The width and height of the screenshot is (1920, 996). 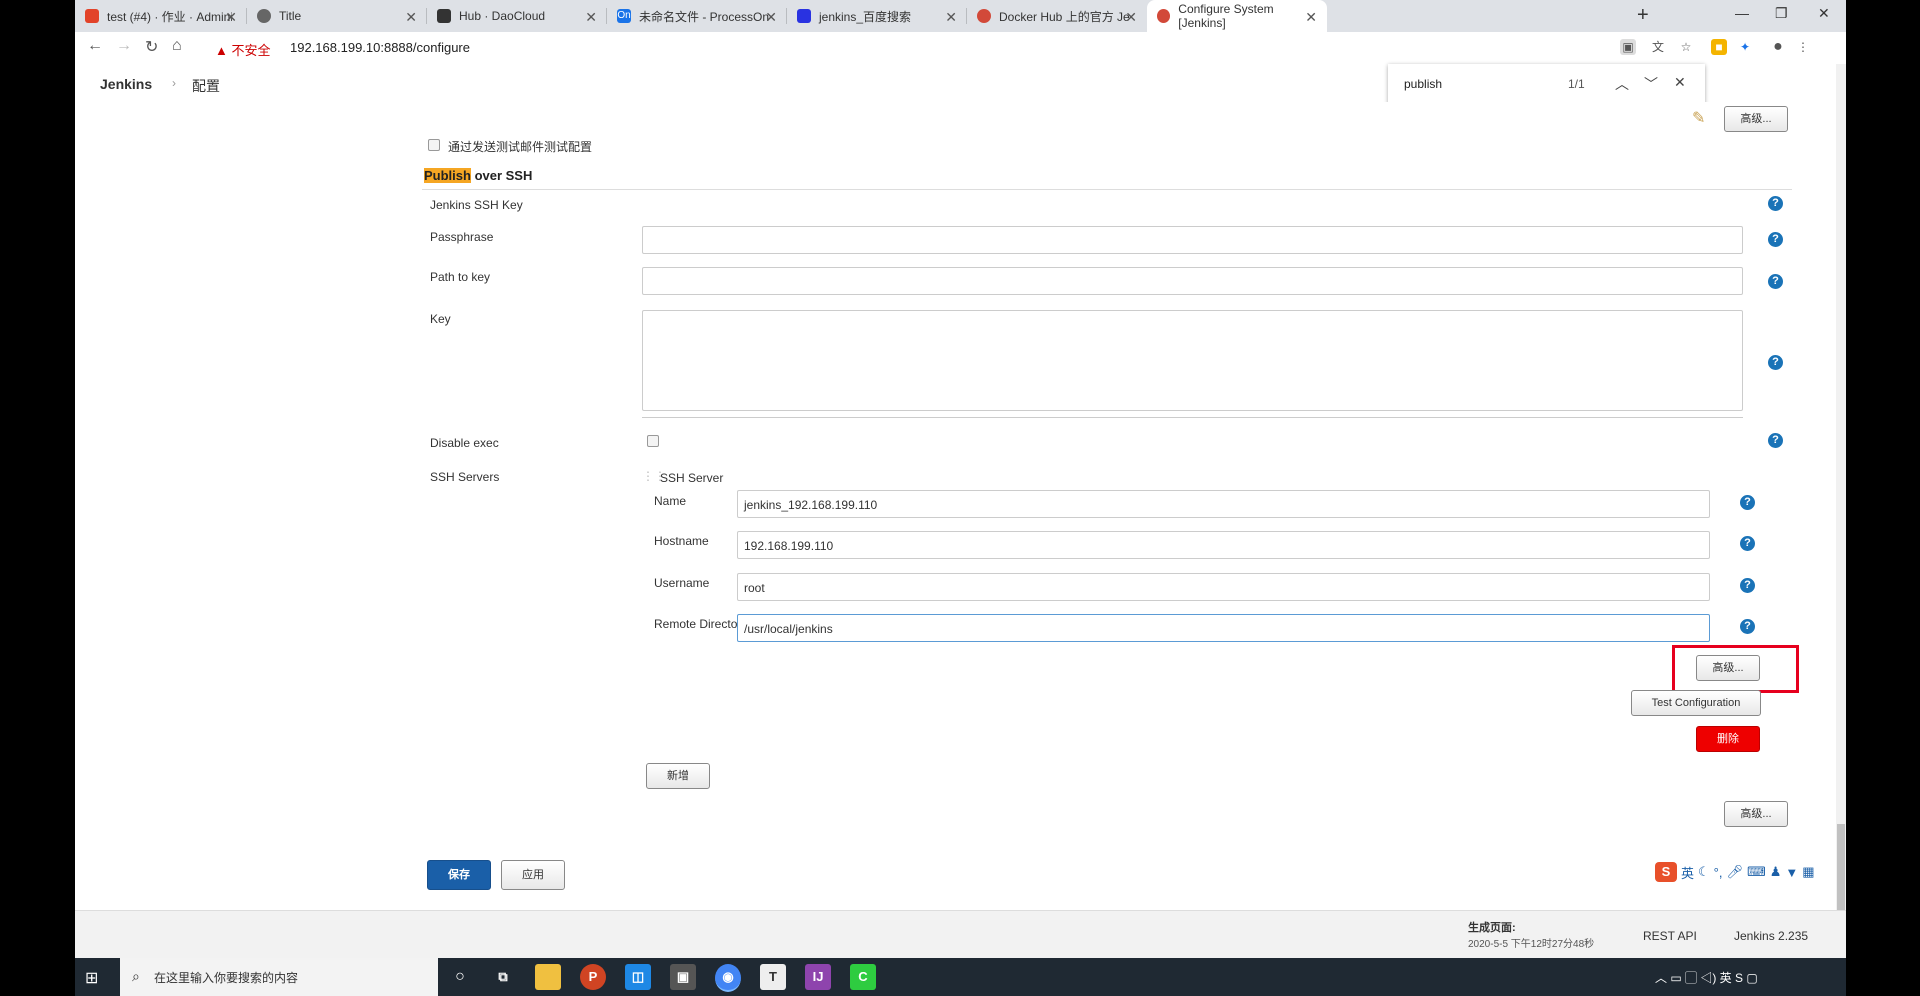 What do you see at coordinates (1706, 977) in the screenshot?
I see `system-tray: ︿ ▭ ▢ ◁) 英 S ▢` at bounding box center [1706, 977].